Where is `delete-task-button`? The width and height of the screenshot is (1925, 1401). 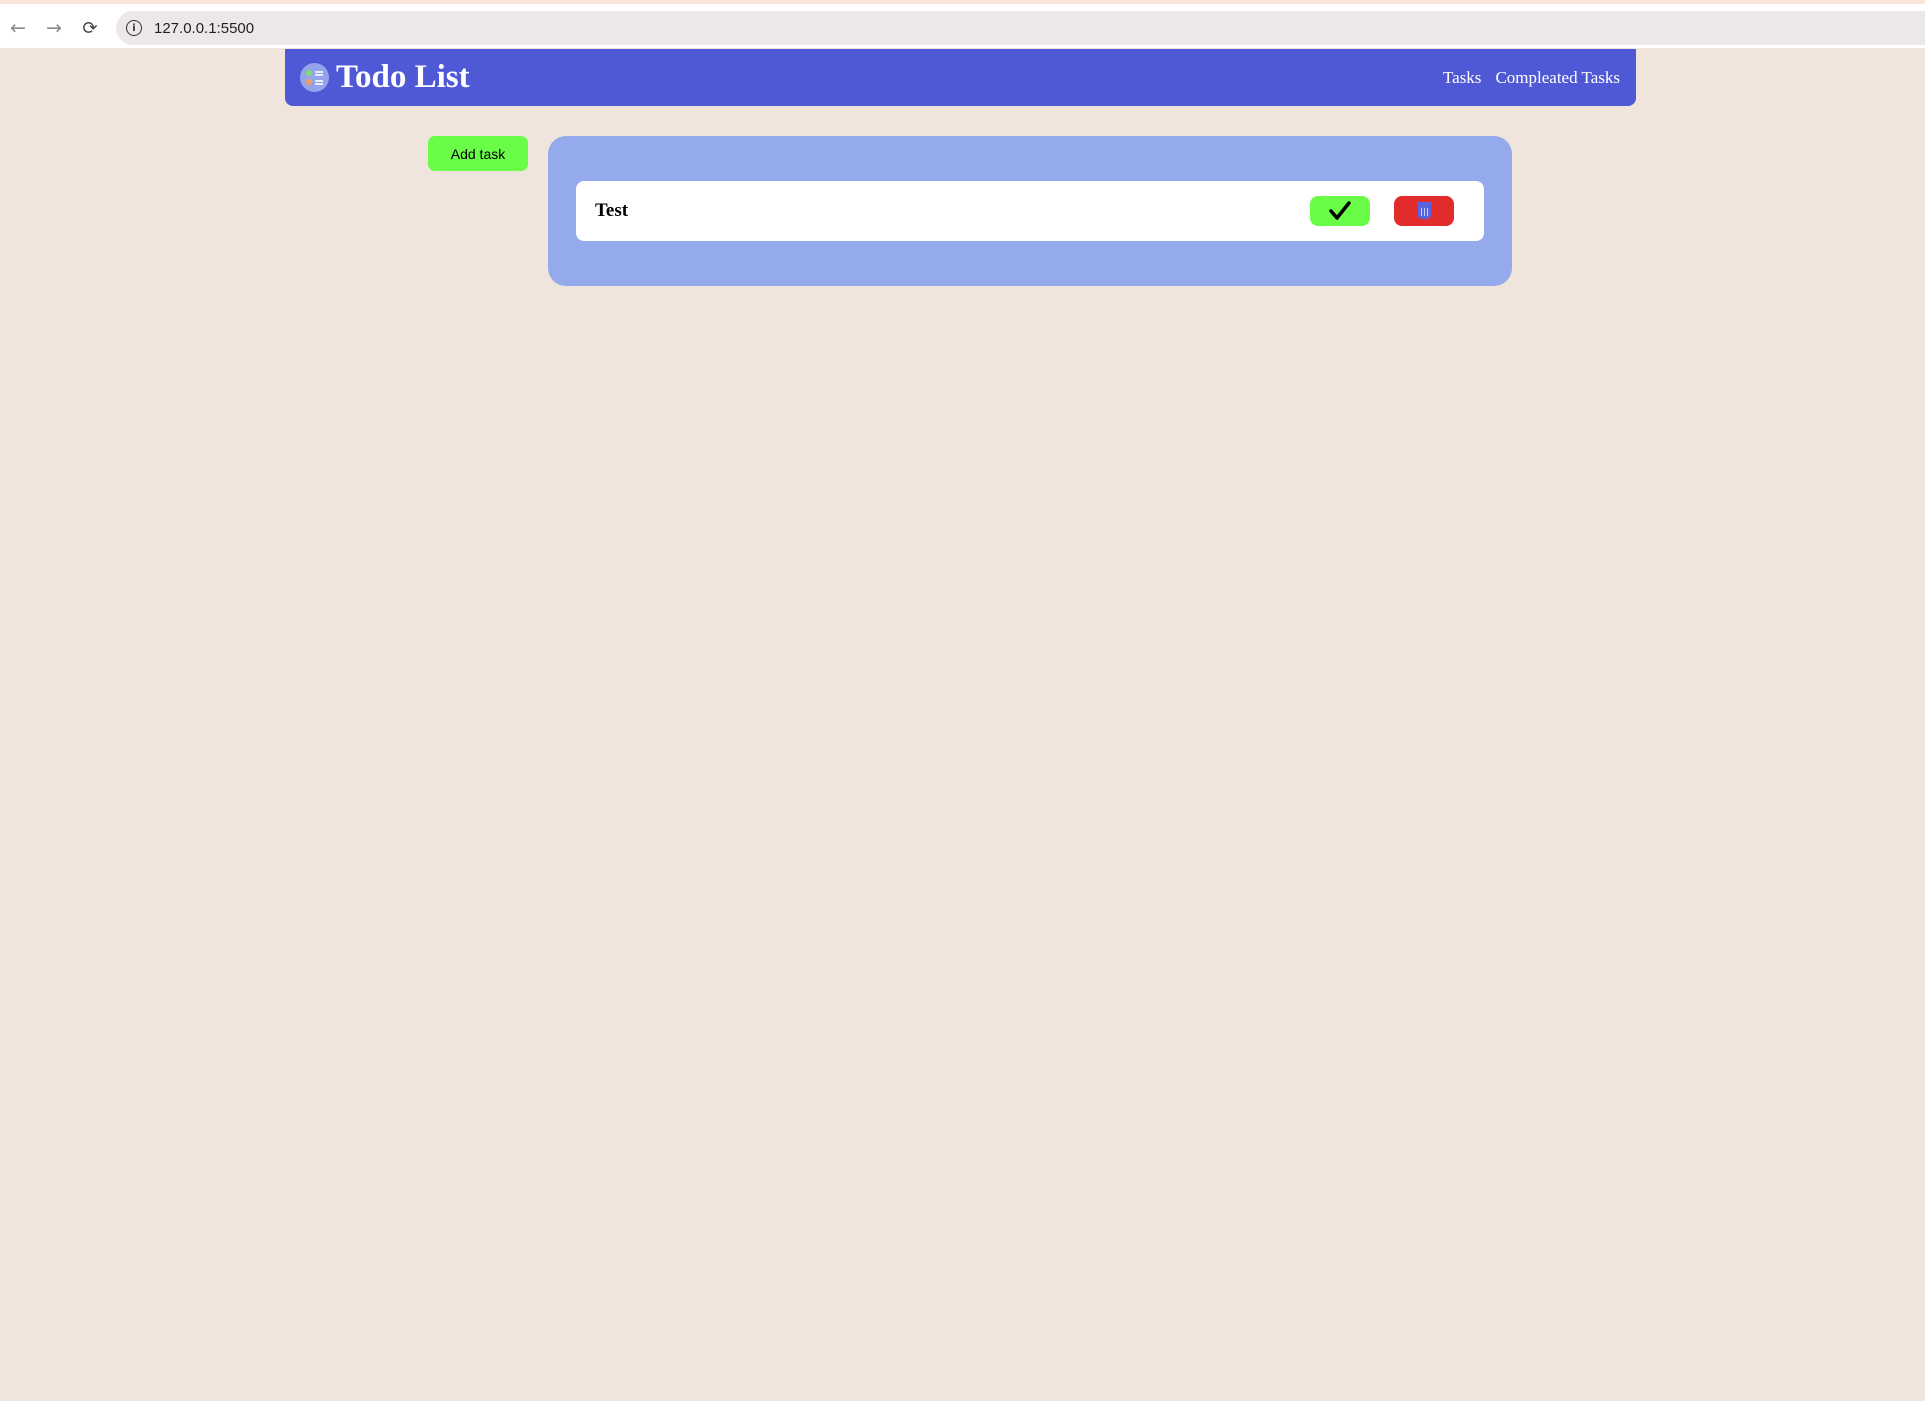
delete-task-button is located at coordinates (1424, 211).